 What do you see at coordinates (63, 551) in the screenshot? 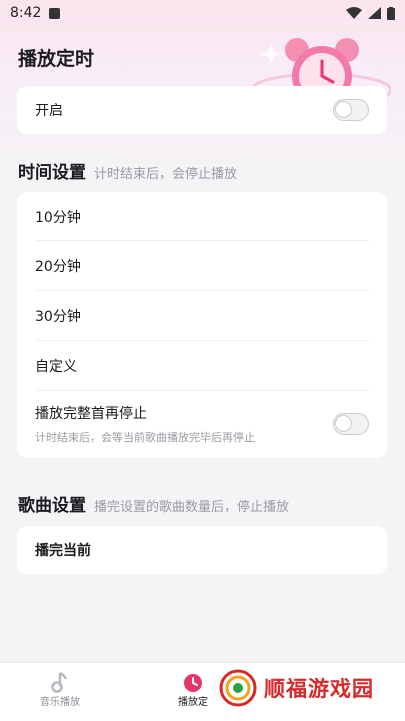
I see `option-label: 播完当前` at bounding box center [63, 551].